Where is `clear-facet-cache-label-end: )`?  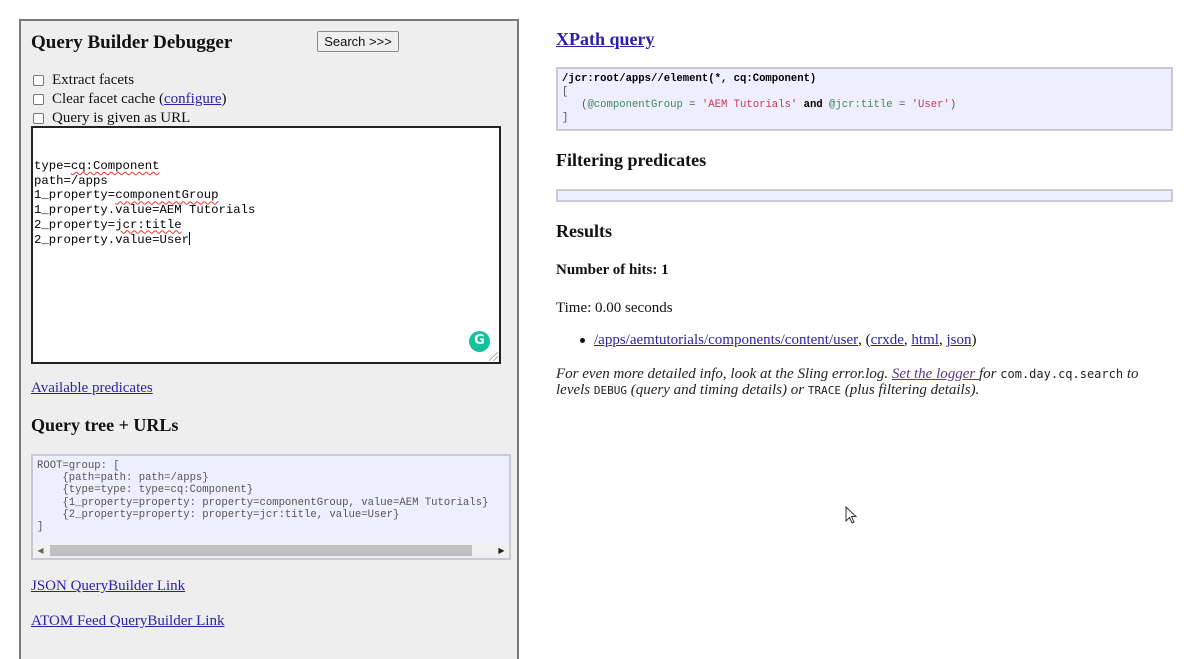 clear-facet-cache-label-end: ) is located at coordinates (224, 99).